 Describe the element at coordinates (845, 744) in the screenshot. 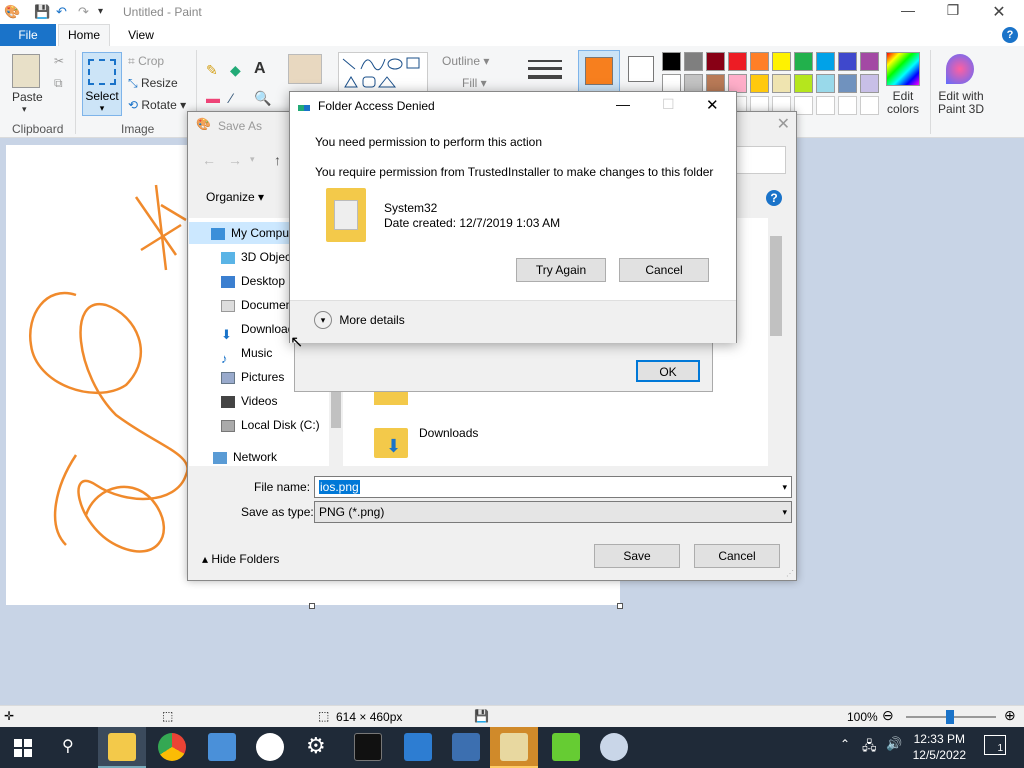

I see `chevron-up-icon: ⌃` at that location.